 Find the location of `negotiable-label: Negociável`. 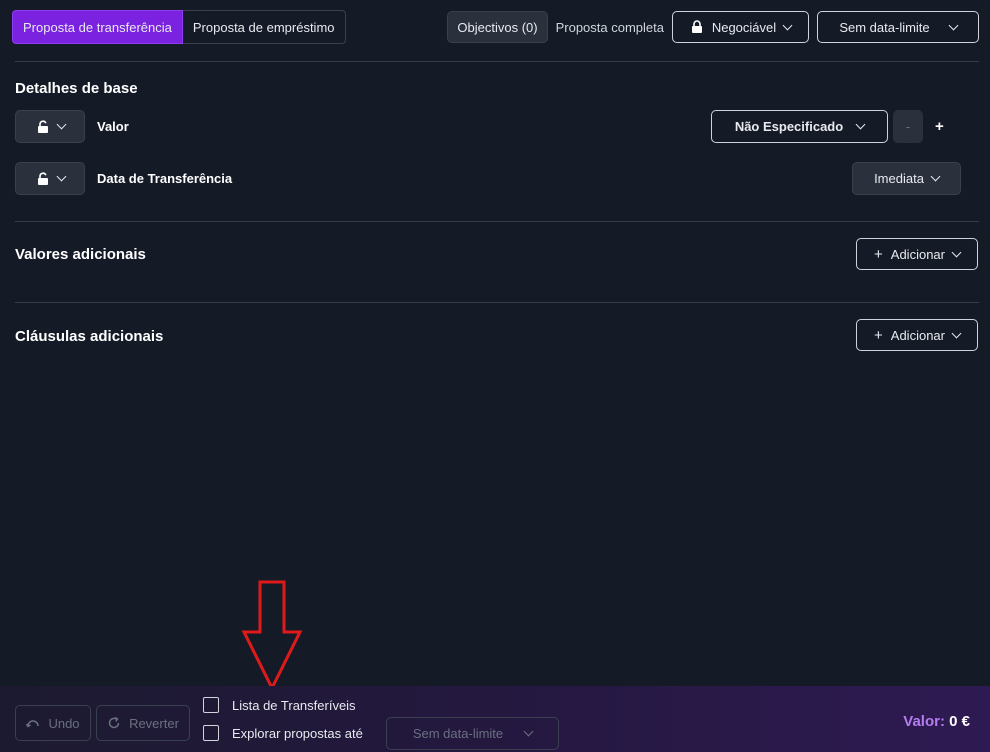

negotiable-label: Negociável is located at coordinates (744, 27).